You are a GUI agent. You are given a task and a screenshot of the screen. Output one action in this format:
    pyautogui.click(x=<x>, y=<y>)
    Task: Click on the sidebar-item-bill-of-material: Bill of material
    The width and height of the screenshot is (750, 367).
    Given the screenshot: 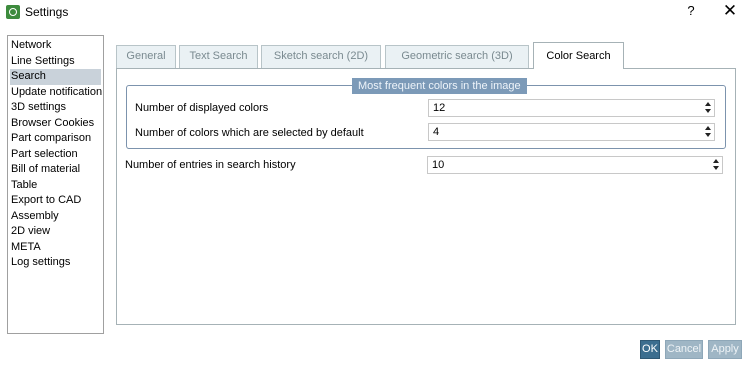 What is the action you would take?
    pyautogui.click(x=55, y=170)
    